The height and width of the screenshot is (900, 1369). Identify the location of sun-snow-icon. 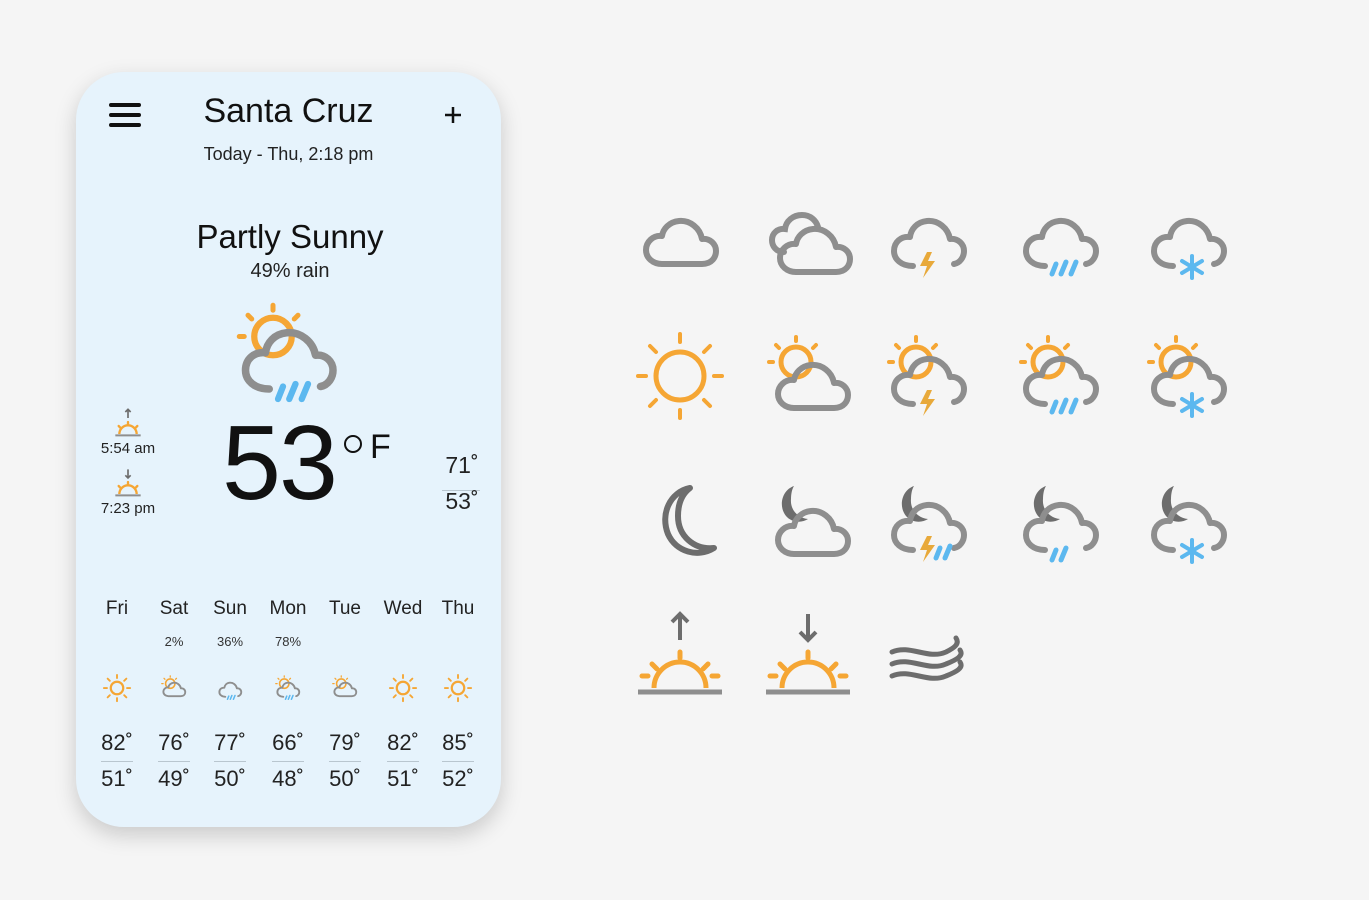
(1188, 373).